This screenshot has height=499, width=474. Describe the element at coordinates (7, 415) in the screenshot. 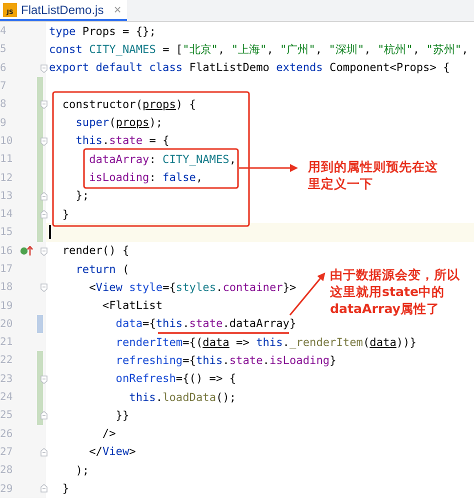

I see `line-number: 25` at that location.